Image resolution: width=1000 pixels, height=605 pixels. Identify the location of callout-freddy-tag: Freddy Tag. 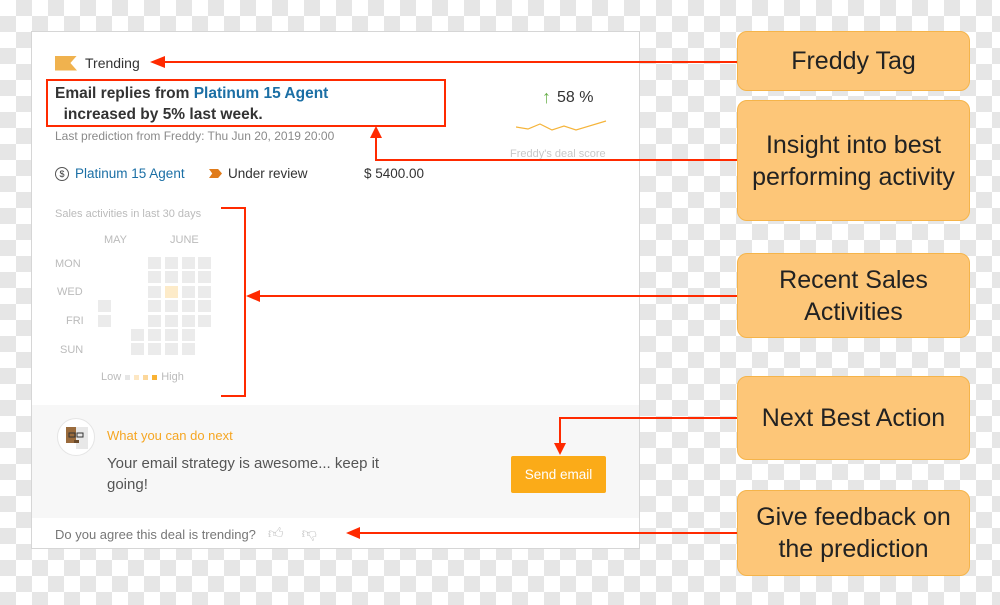
(853, 61).